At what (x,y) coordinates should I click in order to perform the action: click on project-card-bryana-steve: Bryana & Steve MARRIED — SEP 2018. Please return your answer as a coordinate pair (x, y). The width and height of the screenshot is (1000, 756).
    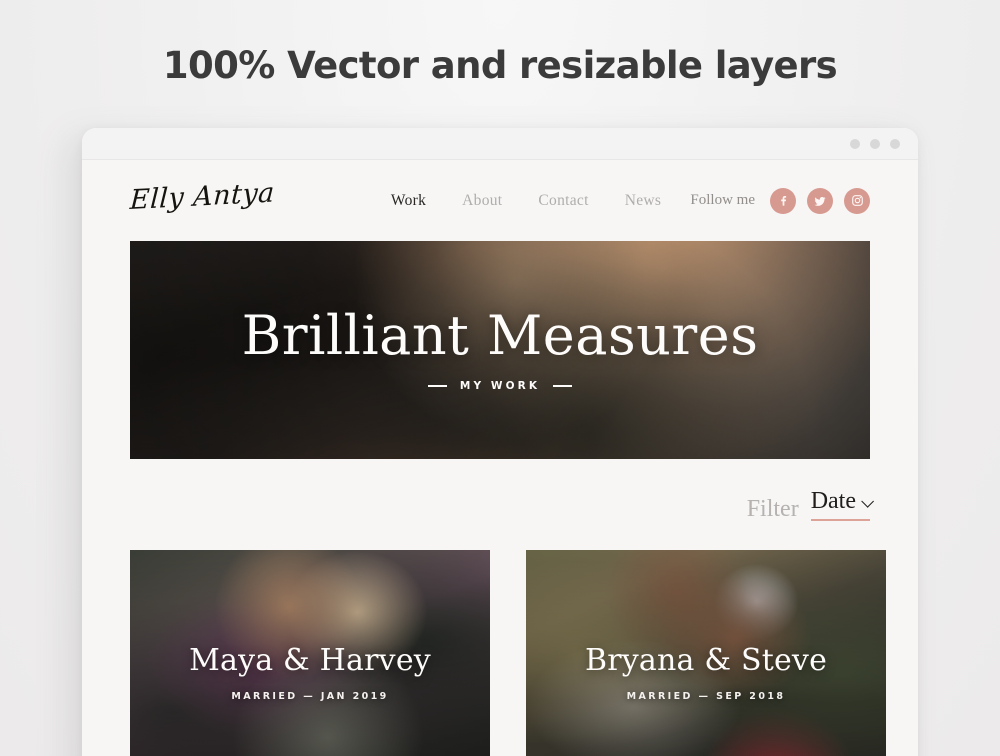
    Looking at the image, I should click on (706, 653).